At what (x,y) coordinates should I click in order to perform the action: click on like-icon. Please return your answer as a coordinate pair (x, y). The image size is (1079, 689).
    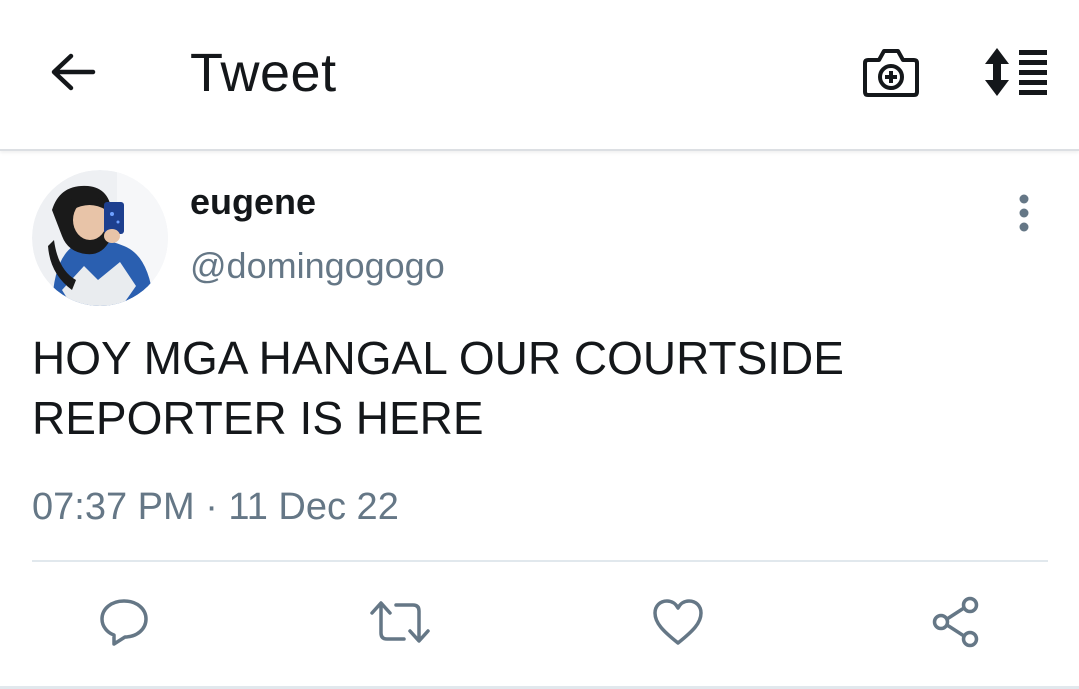
    Looking at the image, I should click on (678, 624).